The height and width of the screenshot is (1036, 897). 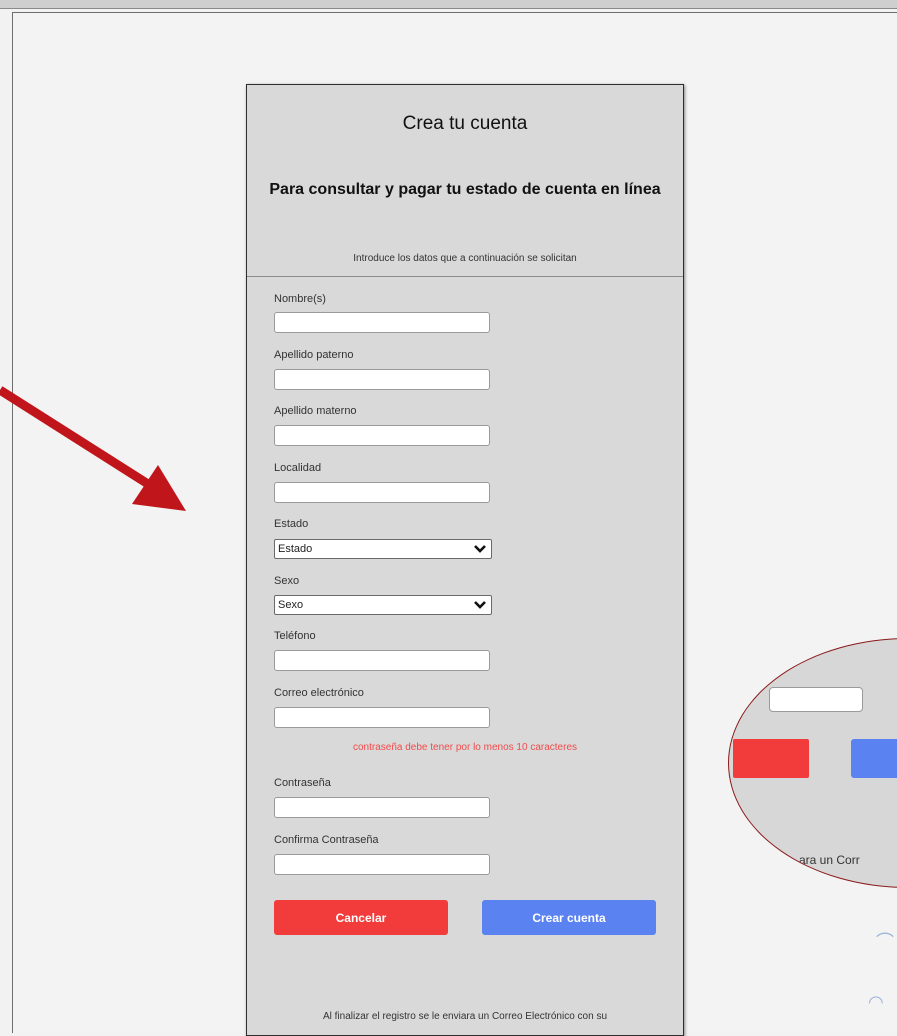 What do you see at coordinates (816, 699) in the screenshot?
I see `zoom-input-field` at bounding box center [816, 699].